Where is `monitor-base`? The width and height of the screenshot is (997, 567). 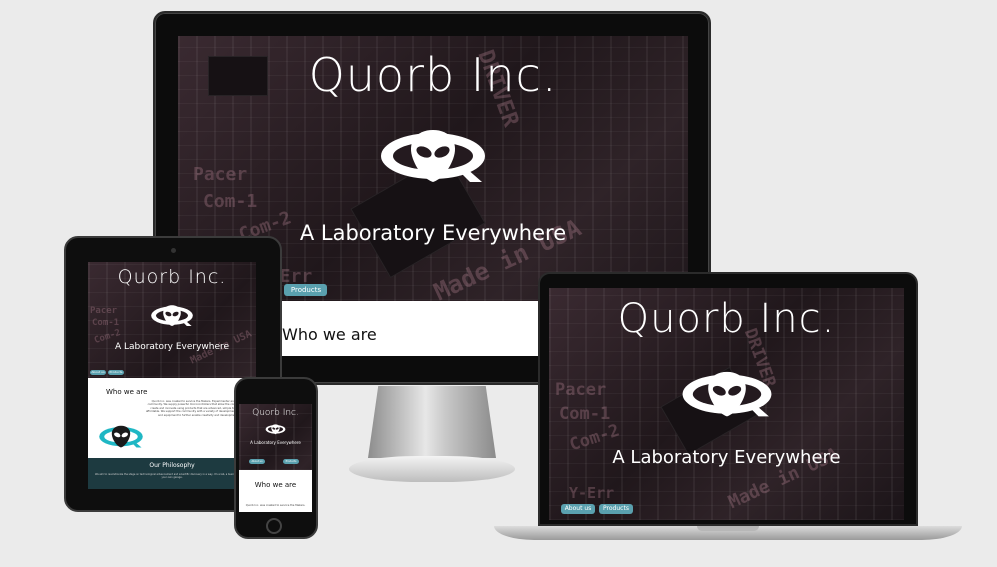 monitor-base is located at coordinates (432, 469).